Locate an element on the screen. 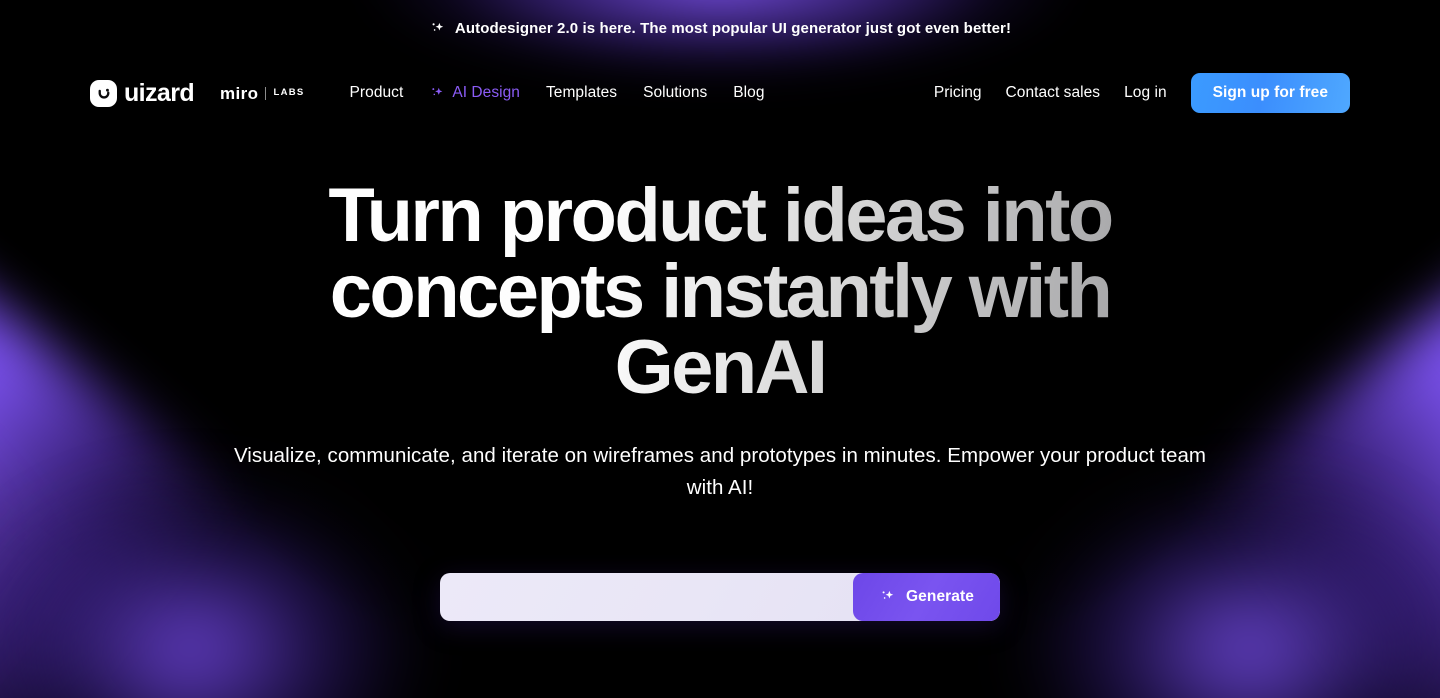 The height and width of the screenshot is (698, 1440). nav-item-templates: Templates is located at coordinates (581, 93).